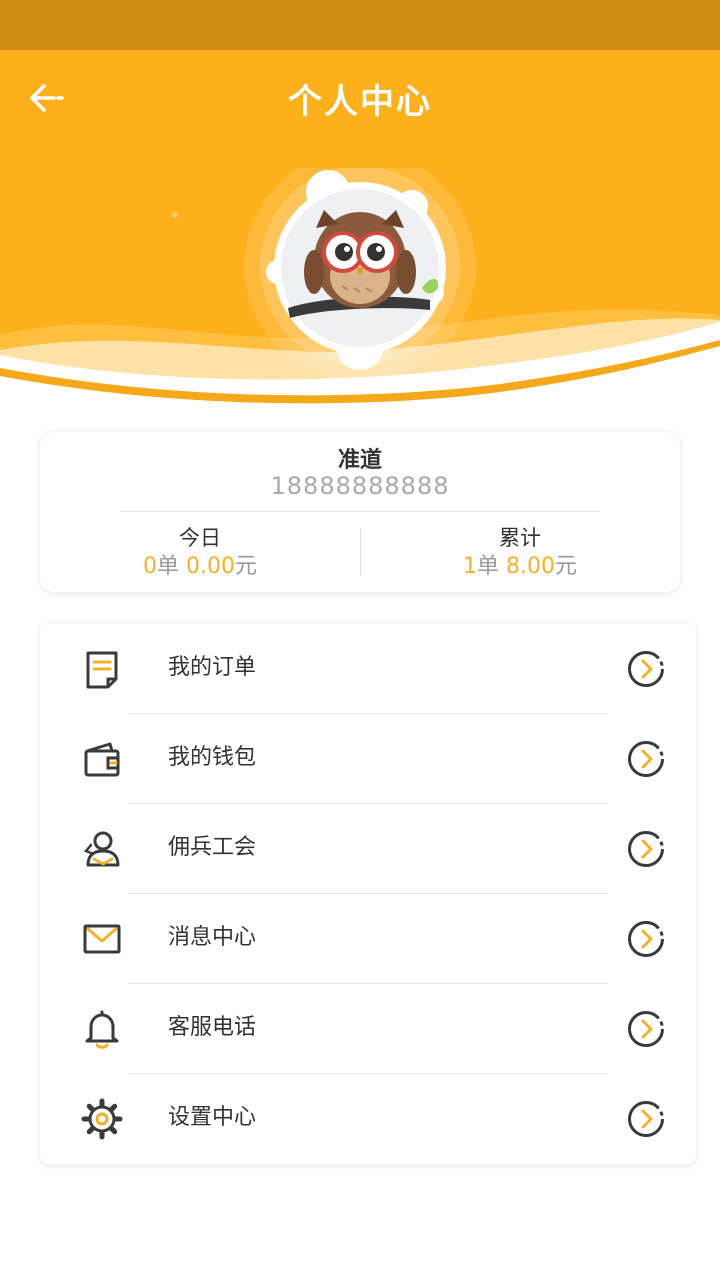  I want to click on user-name: 准道, so click(359, 460).